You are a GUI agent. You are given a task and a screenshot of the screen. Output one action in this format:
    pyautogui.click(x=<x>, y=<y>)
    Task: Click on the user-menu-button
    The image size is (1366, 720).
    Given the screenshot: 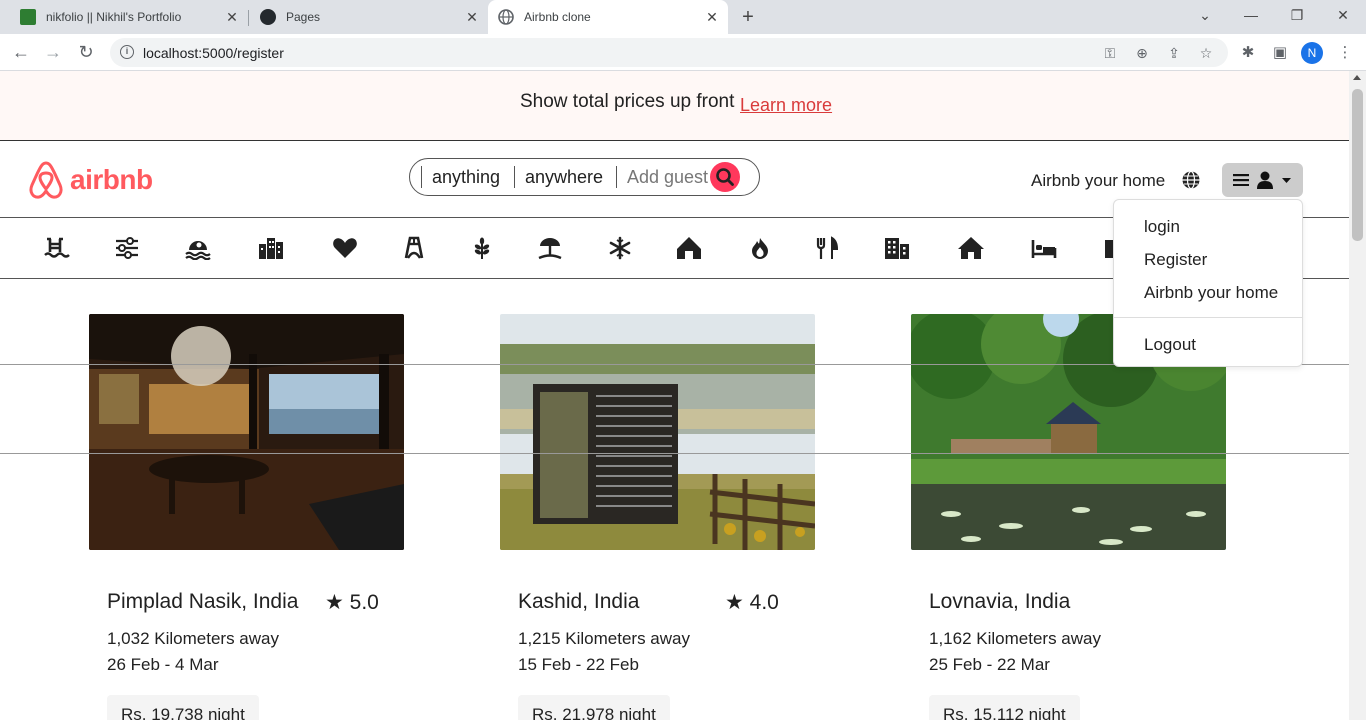 What is the action you would take?
    pyautogui.click(x=1262, y=180)
    